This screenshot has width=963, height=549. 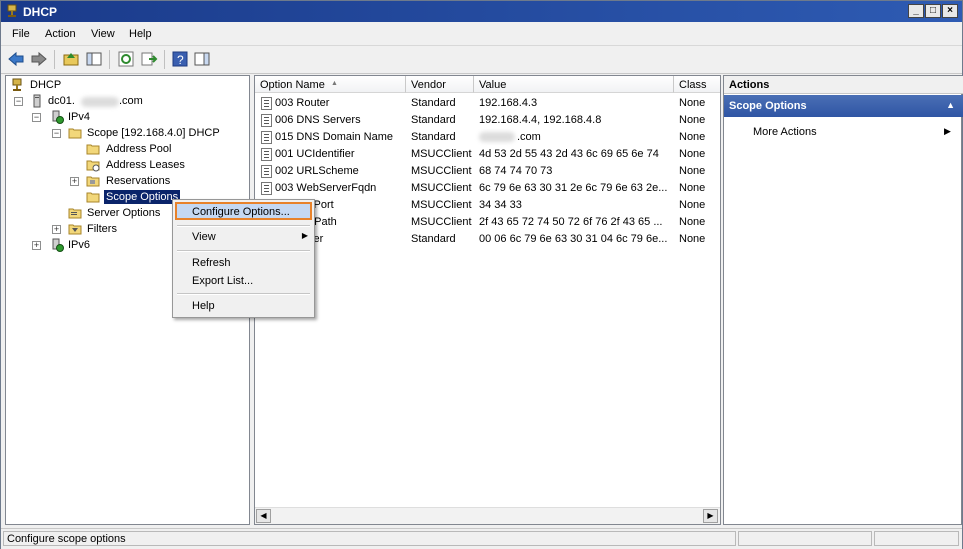 I want to click on menu-item-view: View ▶, so click(x=243, y=237).